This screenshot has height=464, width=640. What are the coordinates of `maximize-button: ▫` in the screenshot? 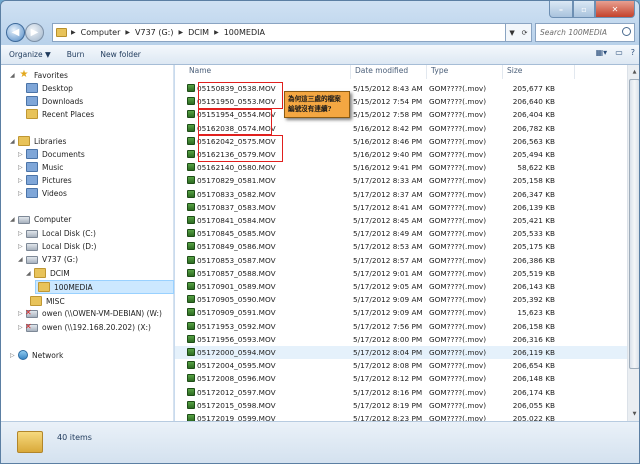 It's located at (584, 9).